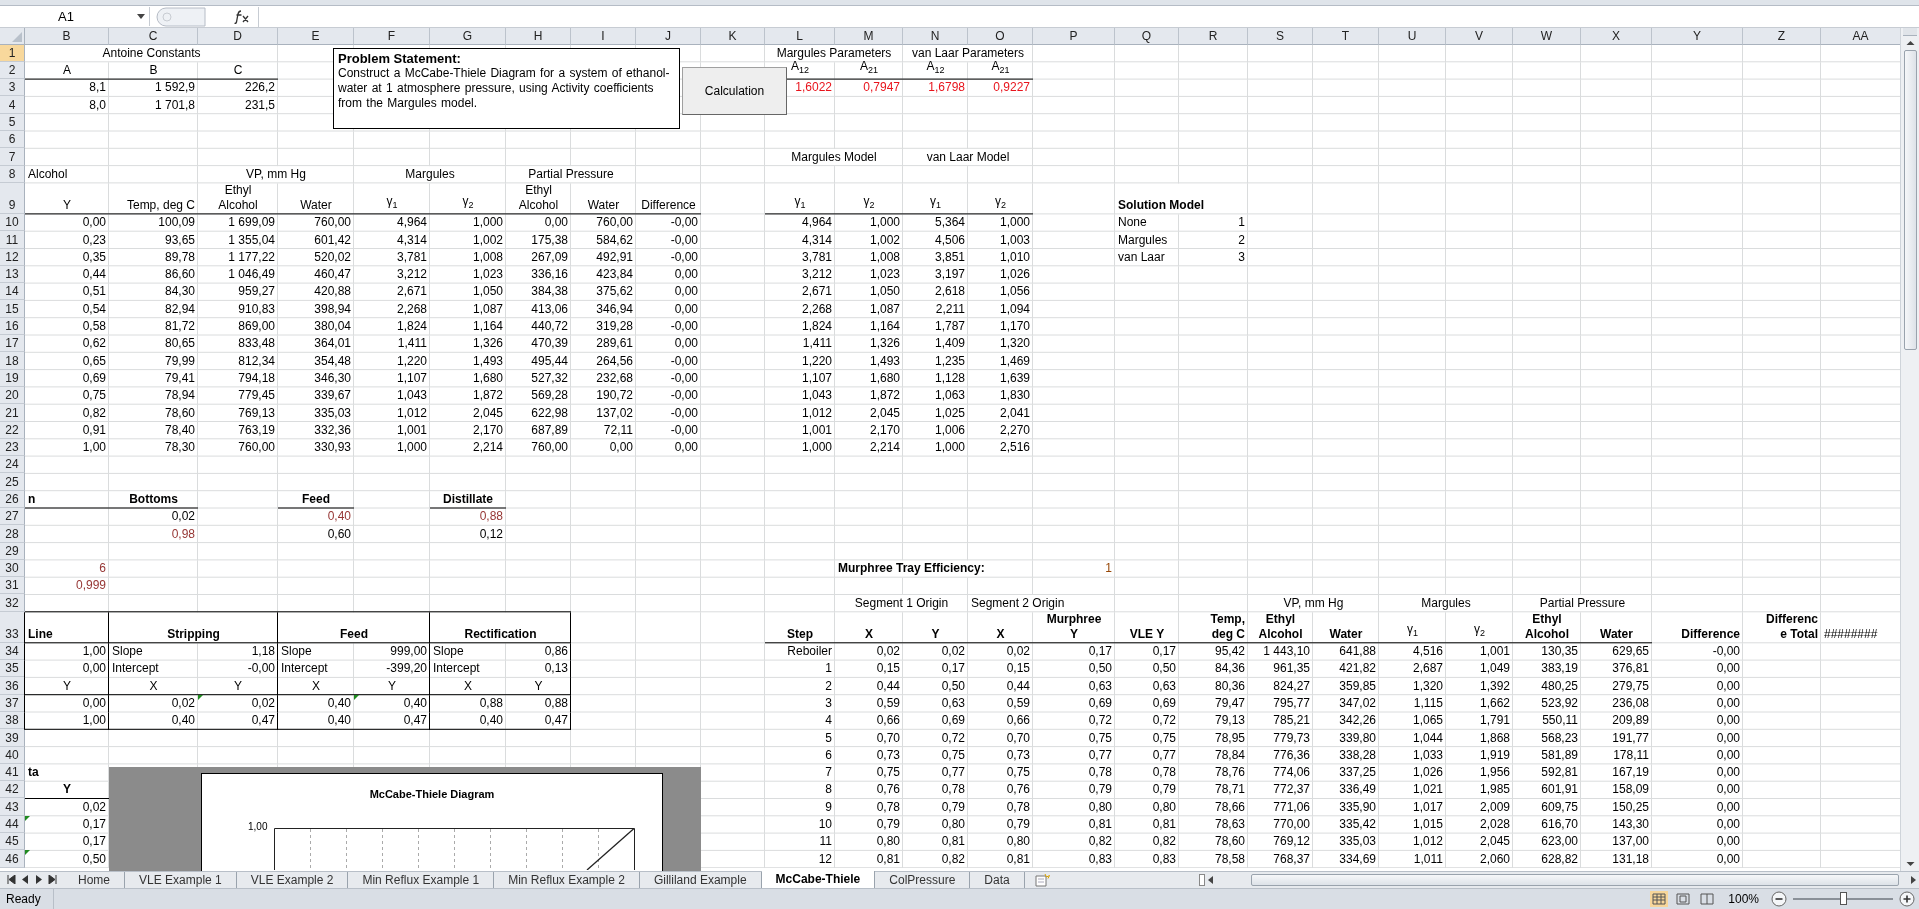 This screenshot has height=909, width=1919. What do you see at coordinates (884, 240) in the screenshot?
I see `table-cell: 1,002` at bounding box center [884, 240].